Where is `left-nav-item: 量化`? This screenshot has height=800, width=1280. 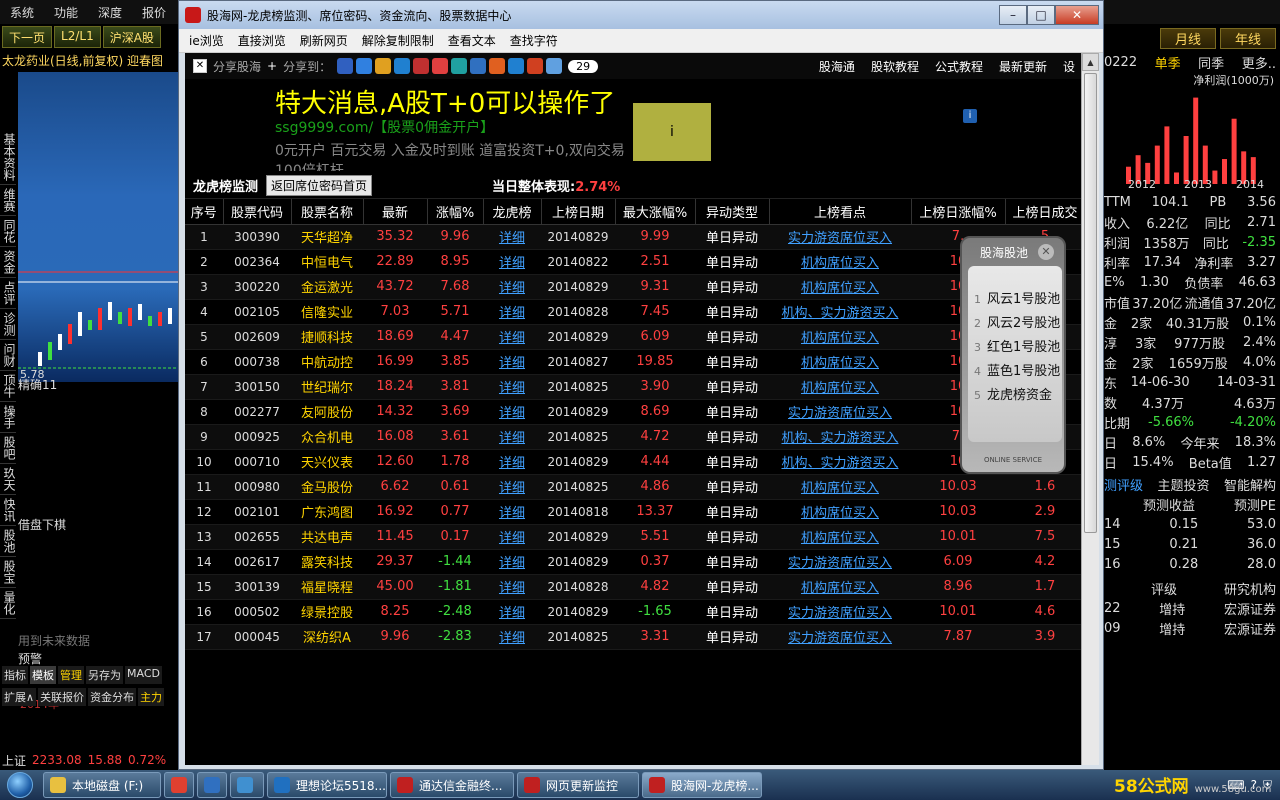 left-nav-item: 量化 is located at coordinates (8, 603).